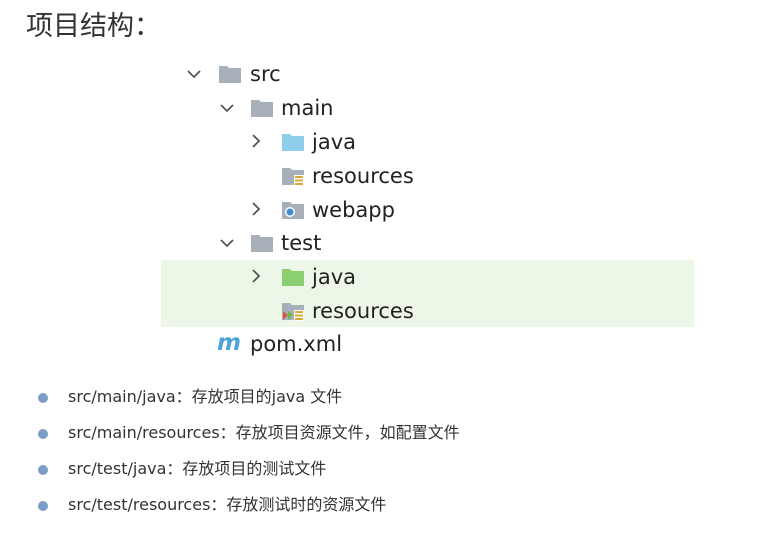  What do you see at coordinates (293, 177) in the screenshot?
I see `resources-folder-icon` at bounding box center [293, 177].